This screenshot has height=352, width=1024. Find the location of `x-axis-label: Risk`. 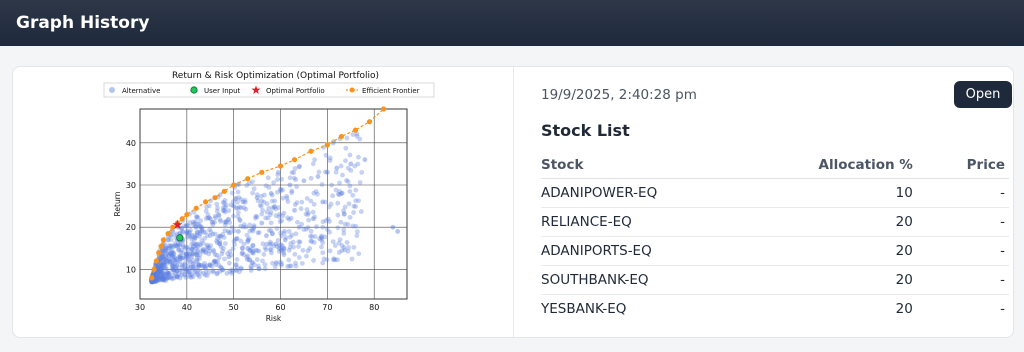

x-axis-label: Risk is located at coordinates (274, 318).